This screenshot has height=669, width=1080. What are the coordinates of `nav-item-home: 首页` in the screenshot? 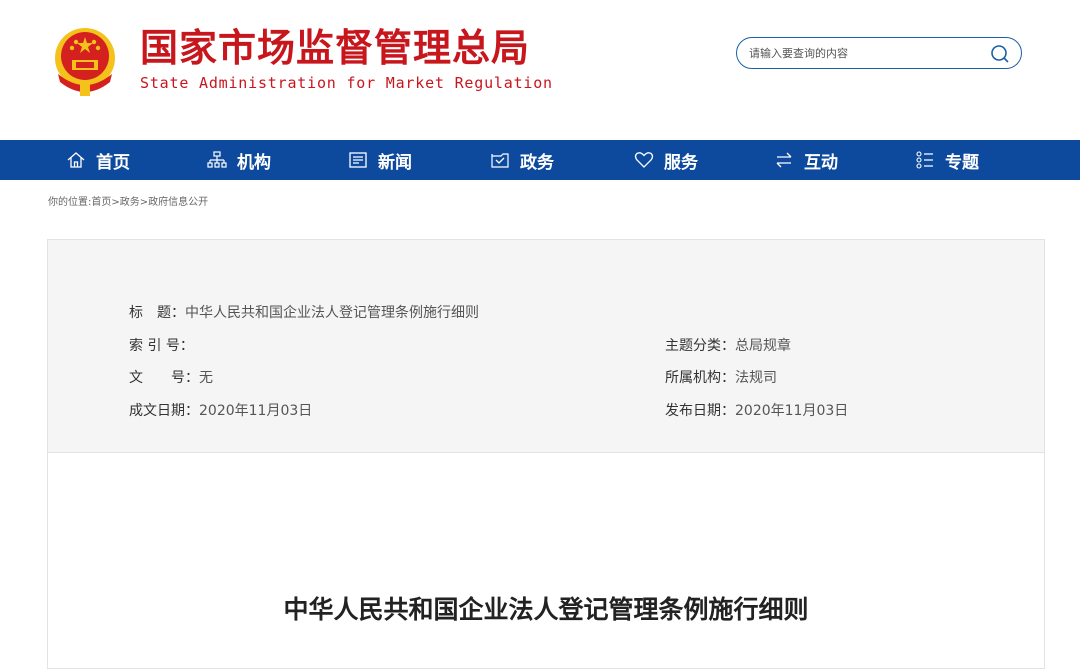 It's located at (98, 160).